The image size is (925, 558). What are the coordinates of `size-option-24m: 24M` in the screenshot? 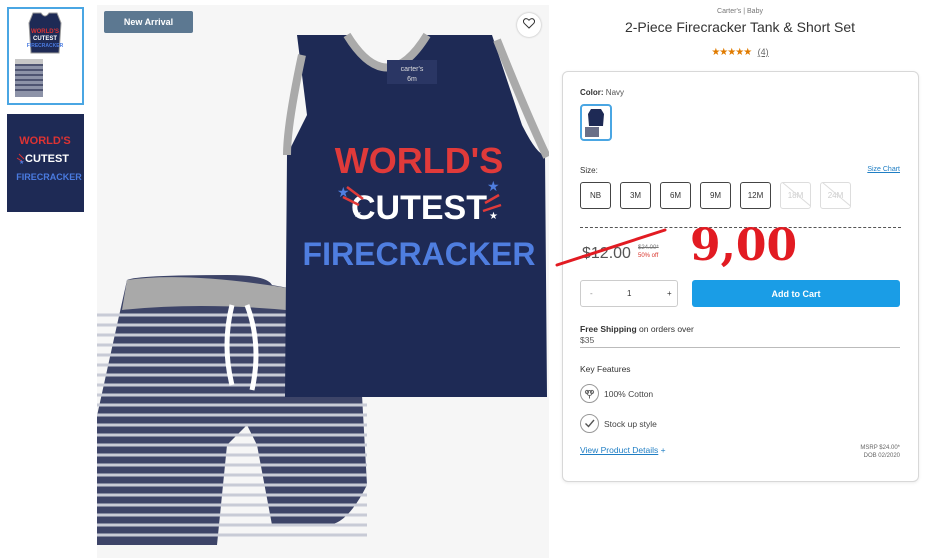 It's located at (835, 195).